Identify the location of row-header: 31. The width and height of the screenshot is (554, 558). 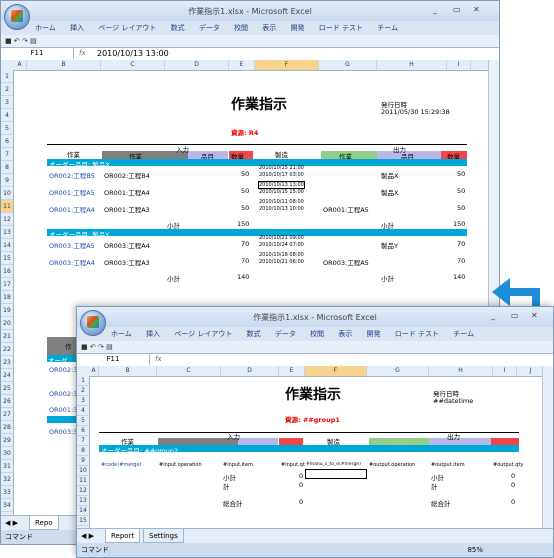
(7, 466).